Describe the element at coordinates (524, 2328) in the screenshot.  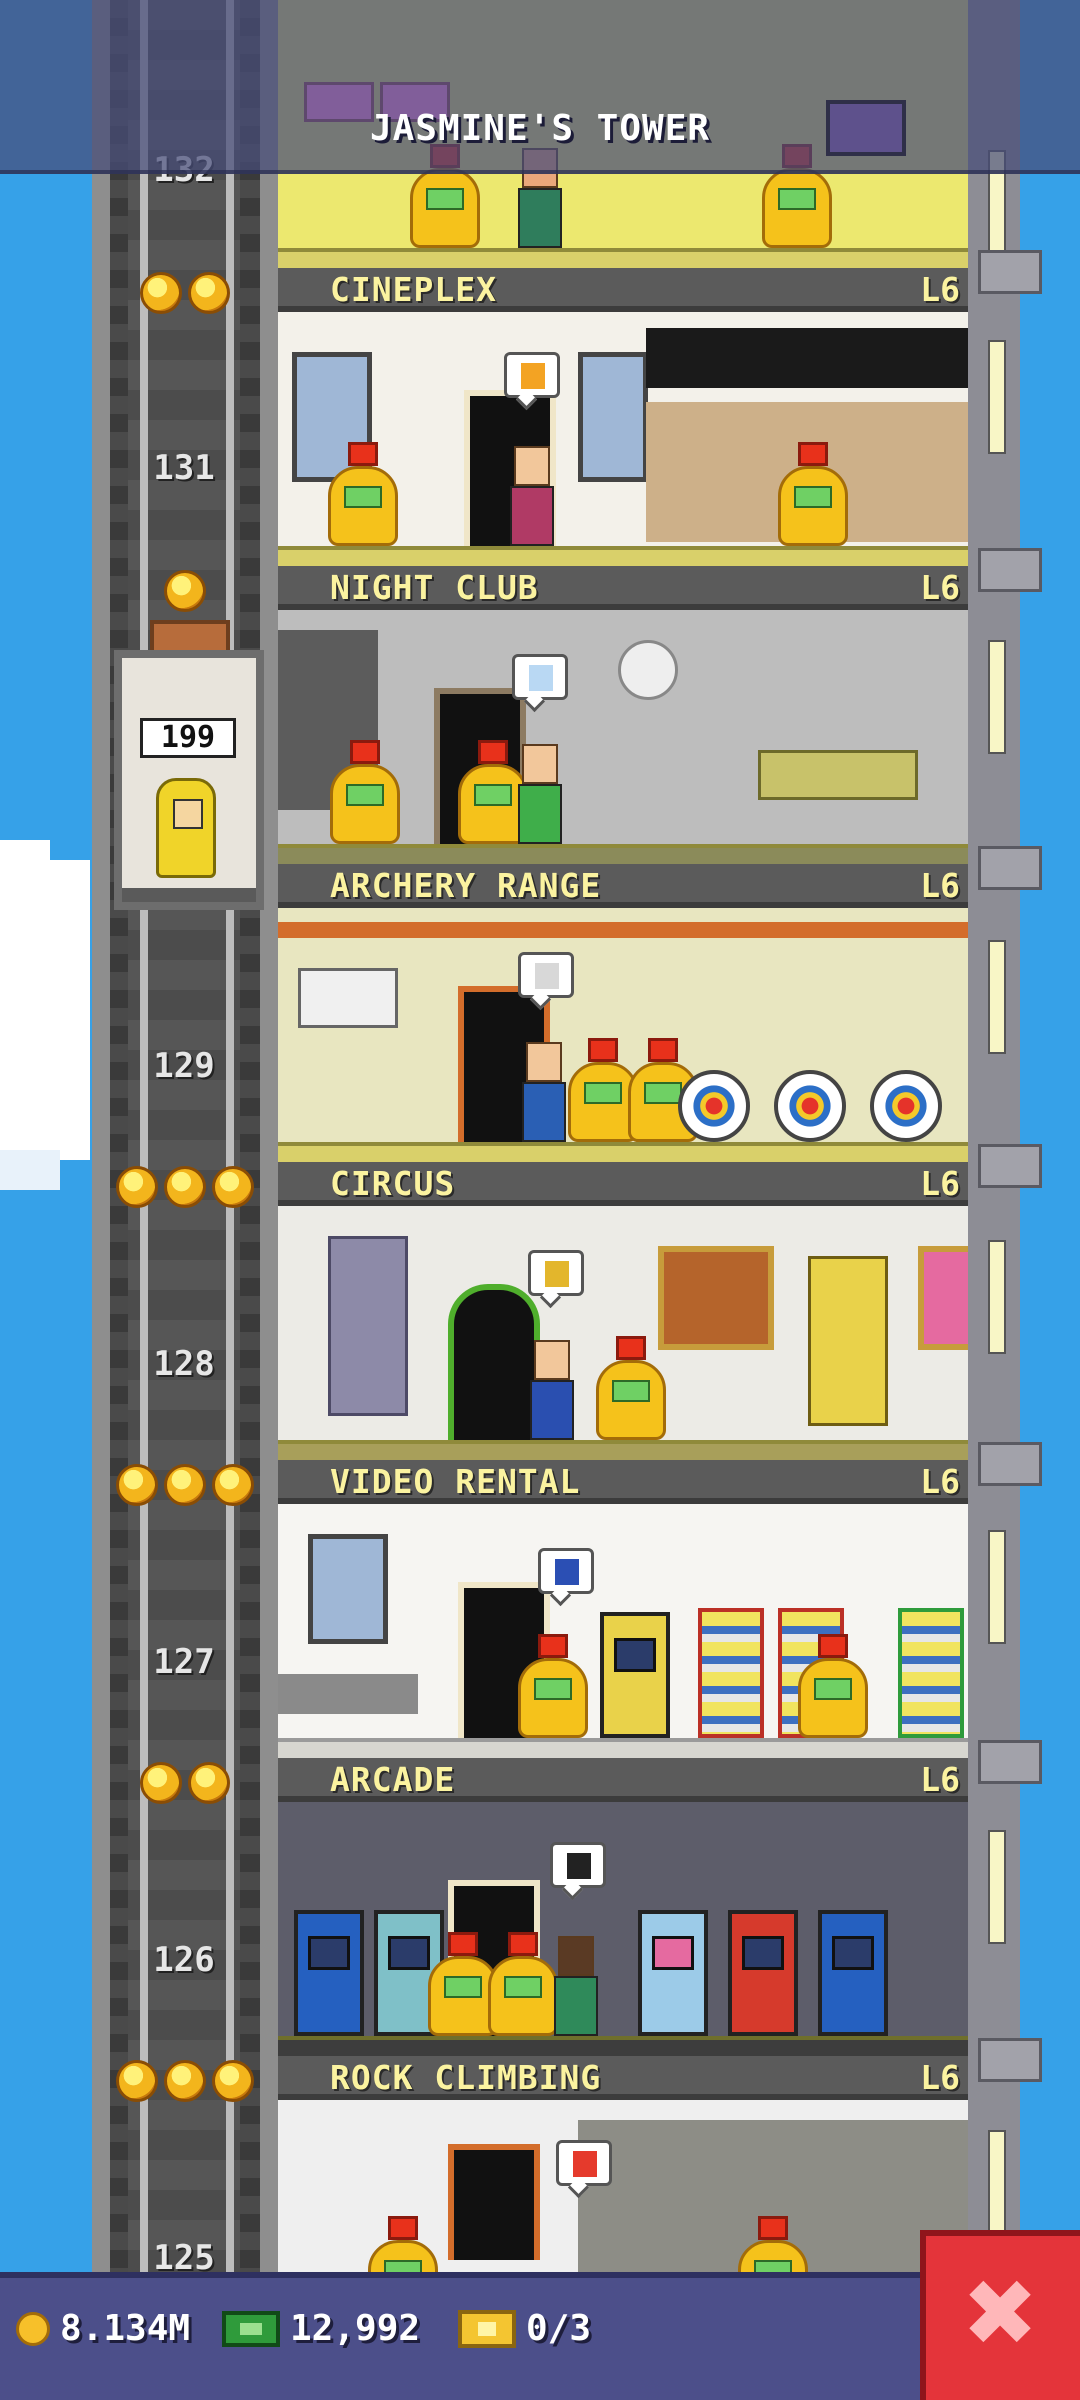
I see `tickets-stat: 0/3` at that location.